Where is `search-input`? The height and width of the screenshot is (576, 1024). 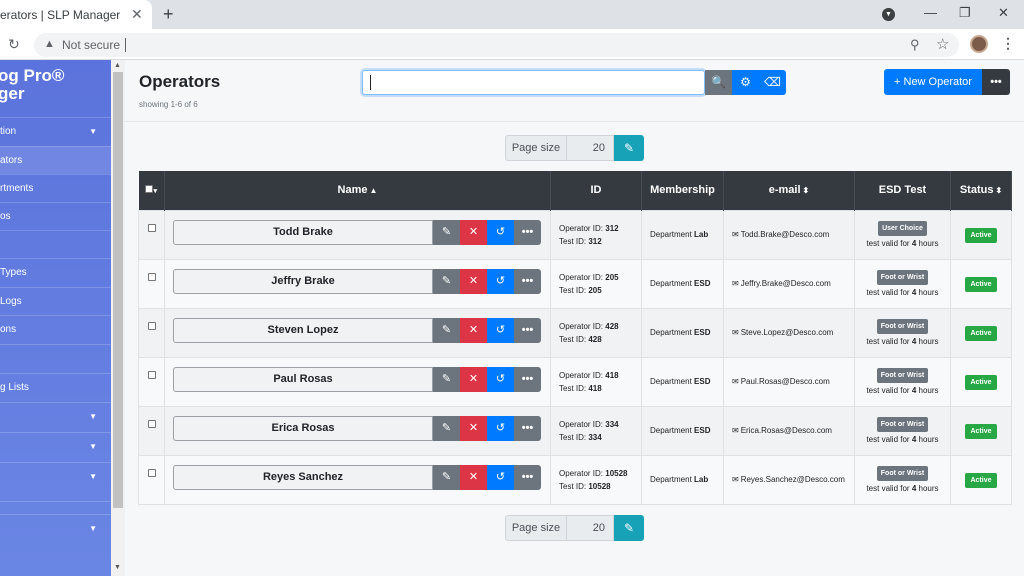 search-input is located at coordinates (533, 82).